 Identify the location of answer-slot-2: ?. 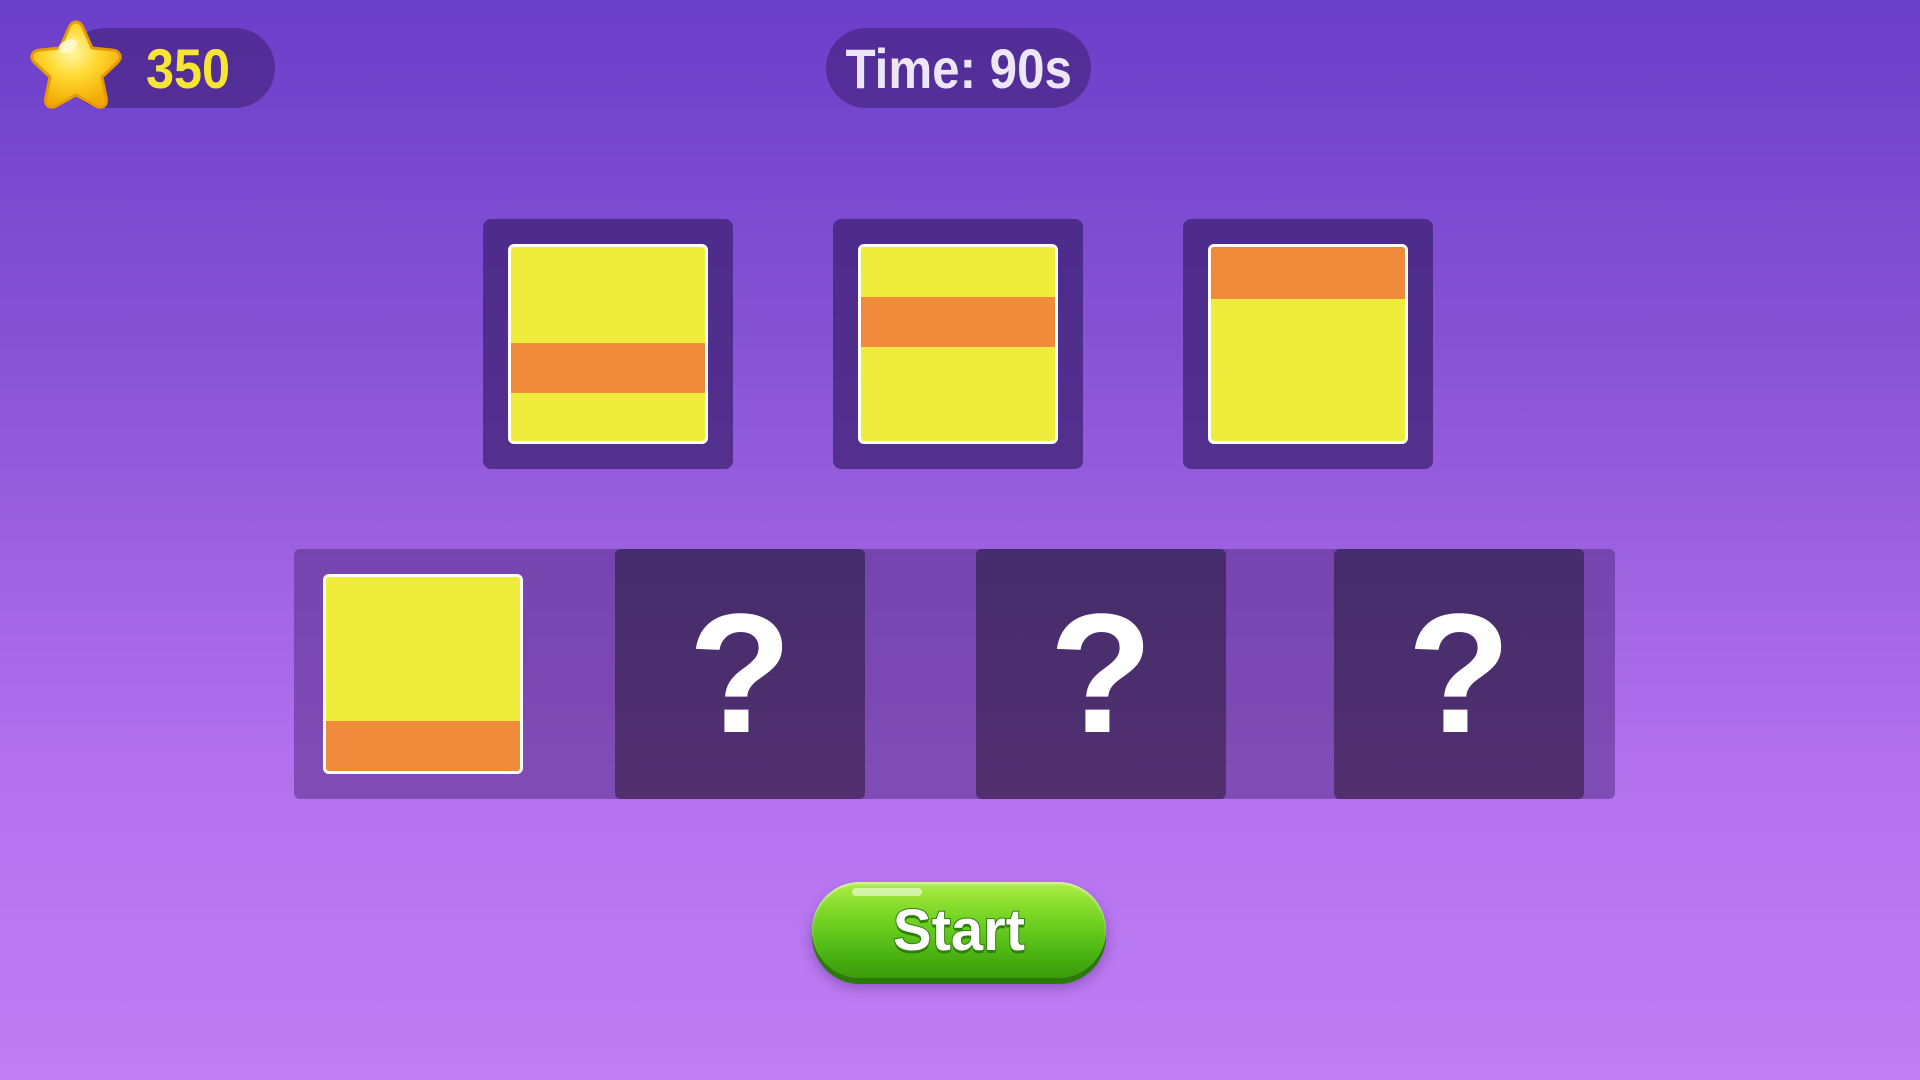
(740, 674).